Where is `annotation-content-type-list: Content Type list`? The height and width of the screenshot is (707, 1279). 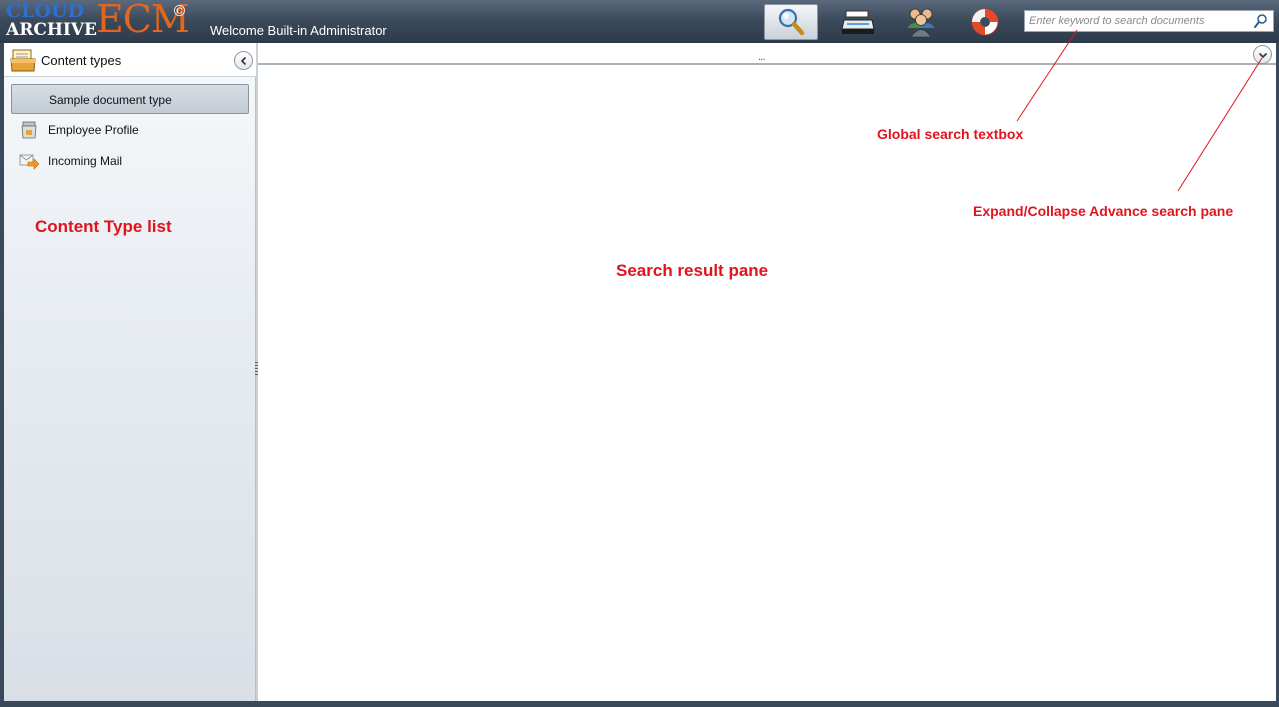
annotation-content-type-list: Content Type list is located at coordinates (103, 226).